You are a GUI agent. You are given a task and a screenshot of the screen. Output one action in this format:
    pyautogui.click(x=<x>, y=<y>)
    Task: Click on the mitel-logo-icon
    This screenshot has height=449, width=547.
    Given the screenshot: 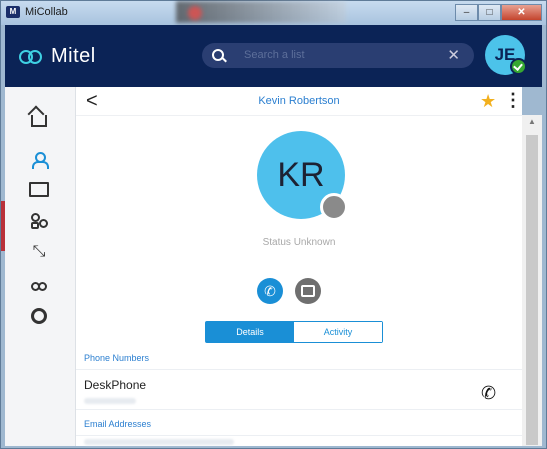 What is the action you would take?
    pyautogui.click(x=30, y=56)
    